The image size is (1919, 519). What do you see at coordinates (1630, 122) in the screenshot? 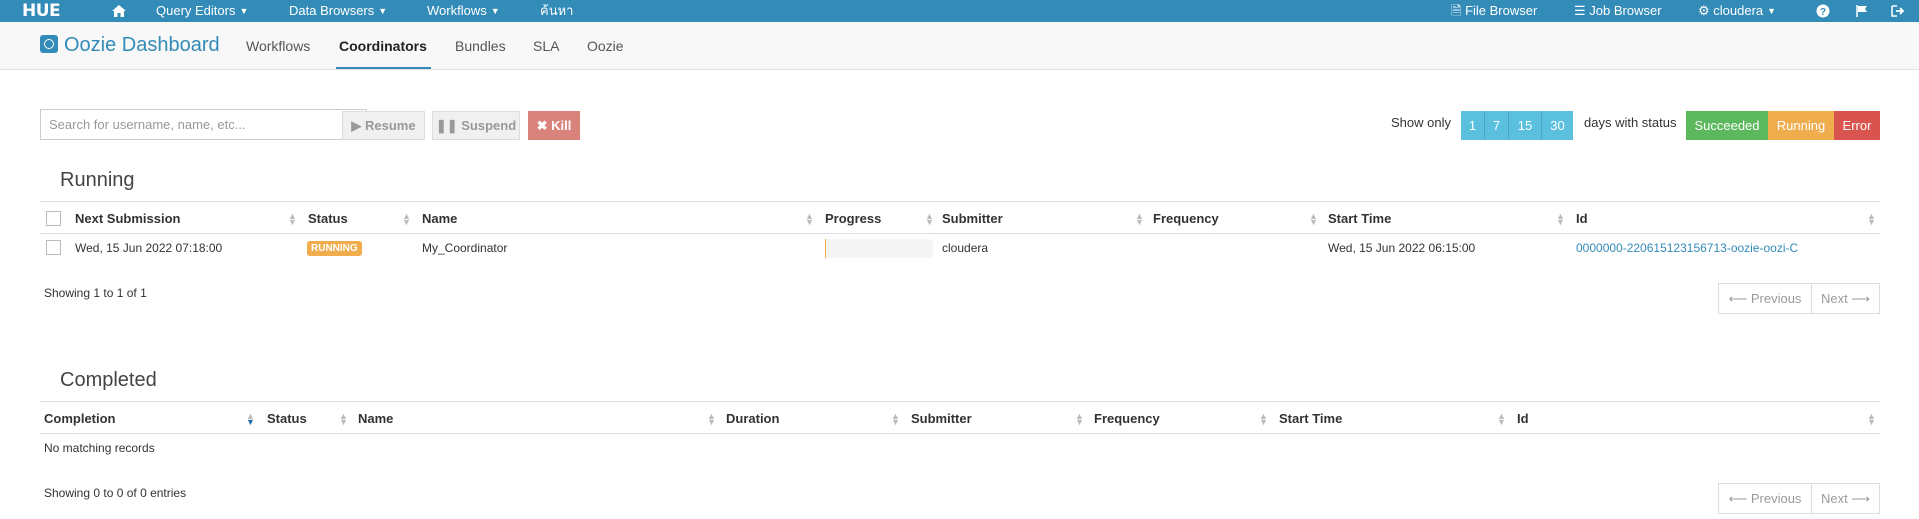
I see `days-with-status-label: days with status` at bounding box center [1630, 122].